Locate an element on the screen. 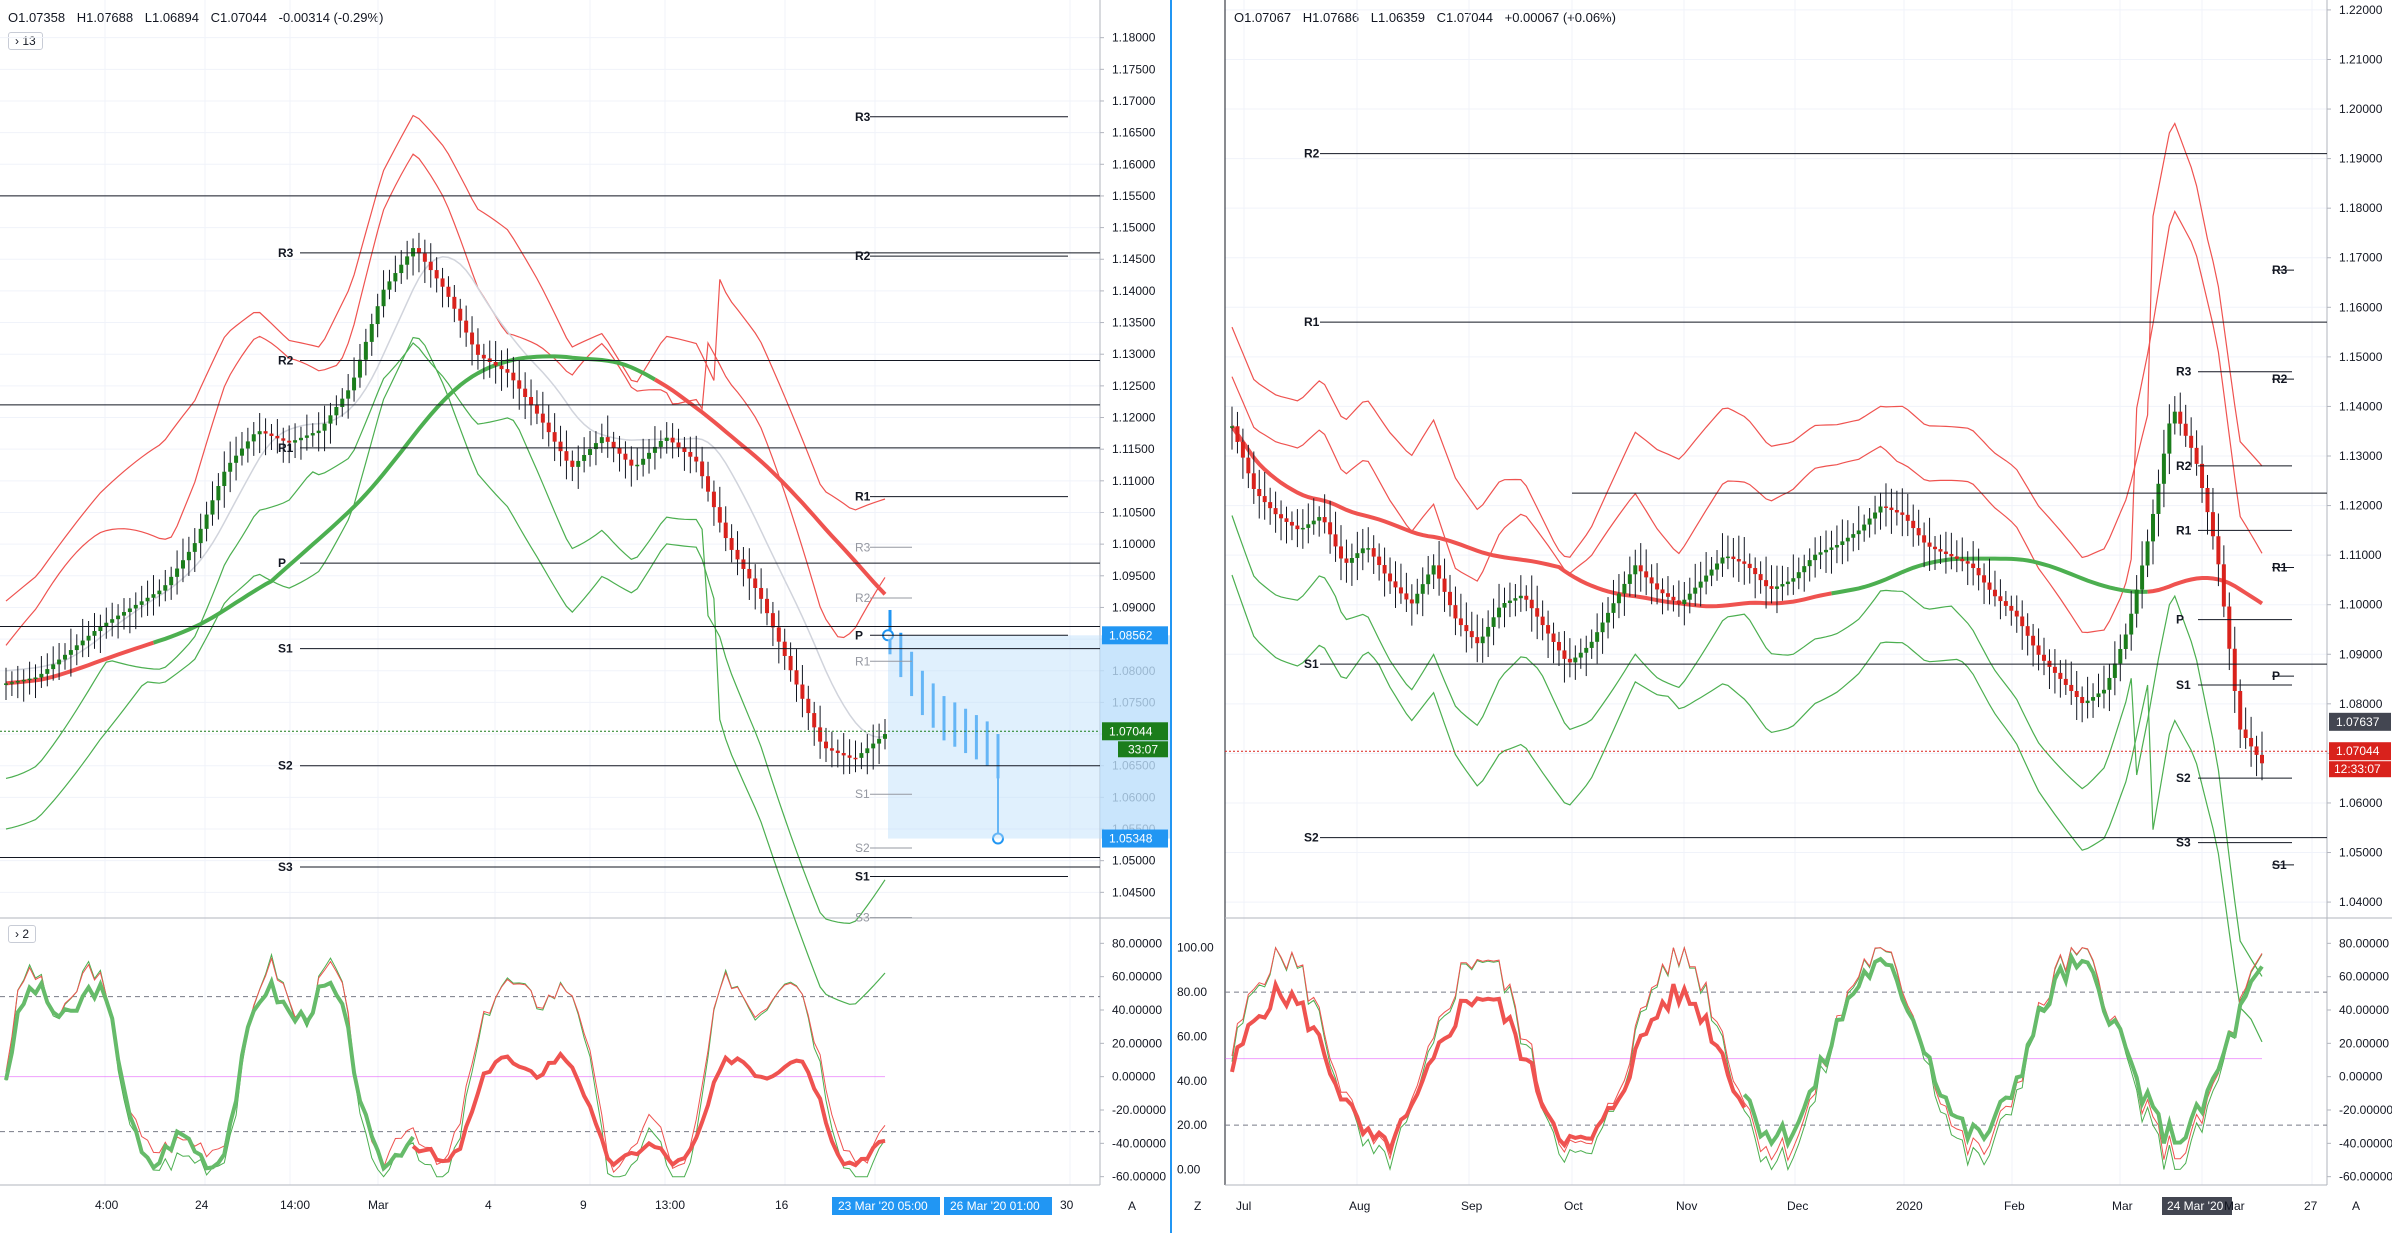  pivot-label-faint: S3 is located at coordinates (862, 918).